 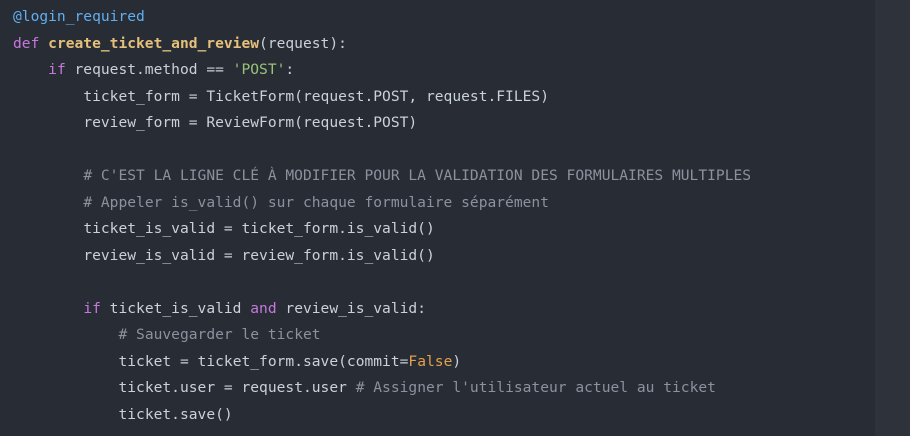 I want to click on code-token-plain: ticket.user = request.user, so click(x=237, y=387).